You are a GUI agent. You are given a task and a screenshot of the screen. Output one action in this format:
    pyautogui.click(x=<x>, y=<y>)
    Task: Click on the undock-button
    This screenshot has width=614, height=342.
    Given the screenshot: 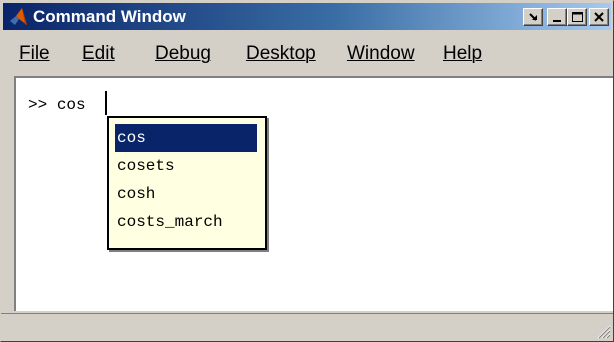 What is the action you would take?
    pyautogui.click(x=533, y=17)
    